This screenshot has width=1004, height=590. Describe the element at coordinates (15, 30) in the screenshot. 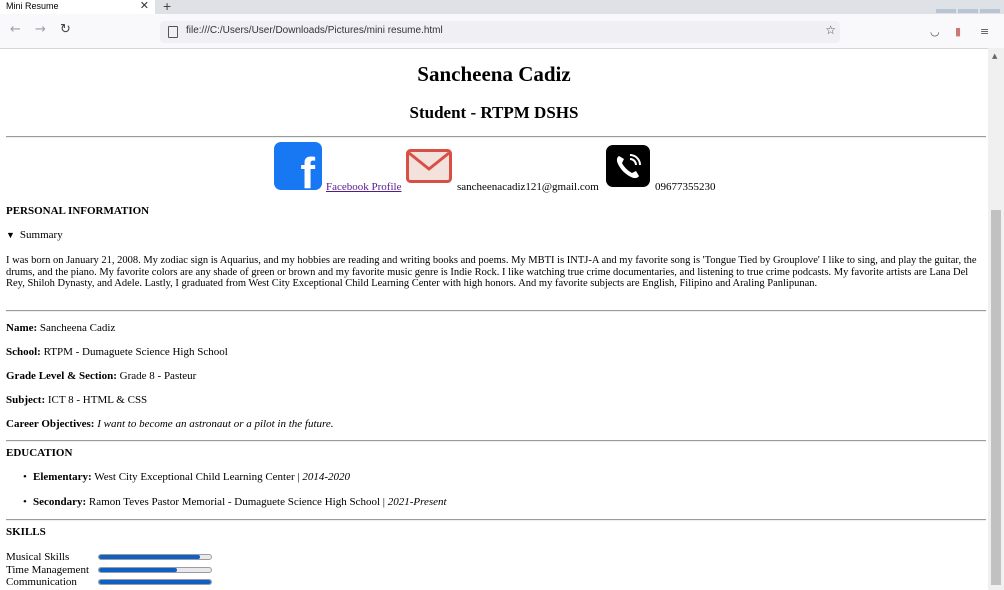

I see `back-arrow-icon: ←` at that location.